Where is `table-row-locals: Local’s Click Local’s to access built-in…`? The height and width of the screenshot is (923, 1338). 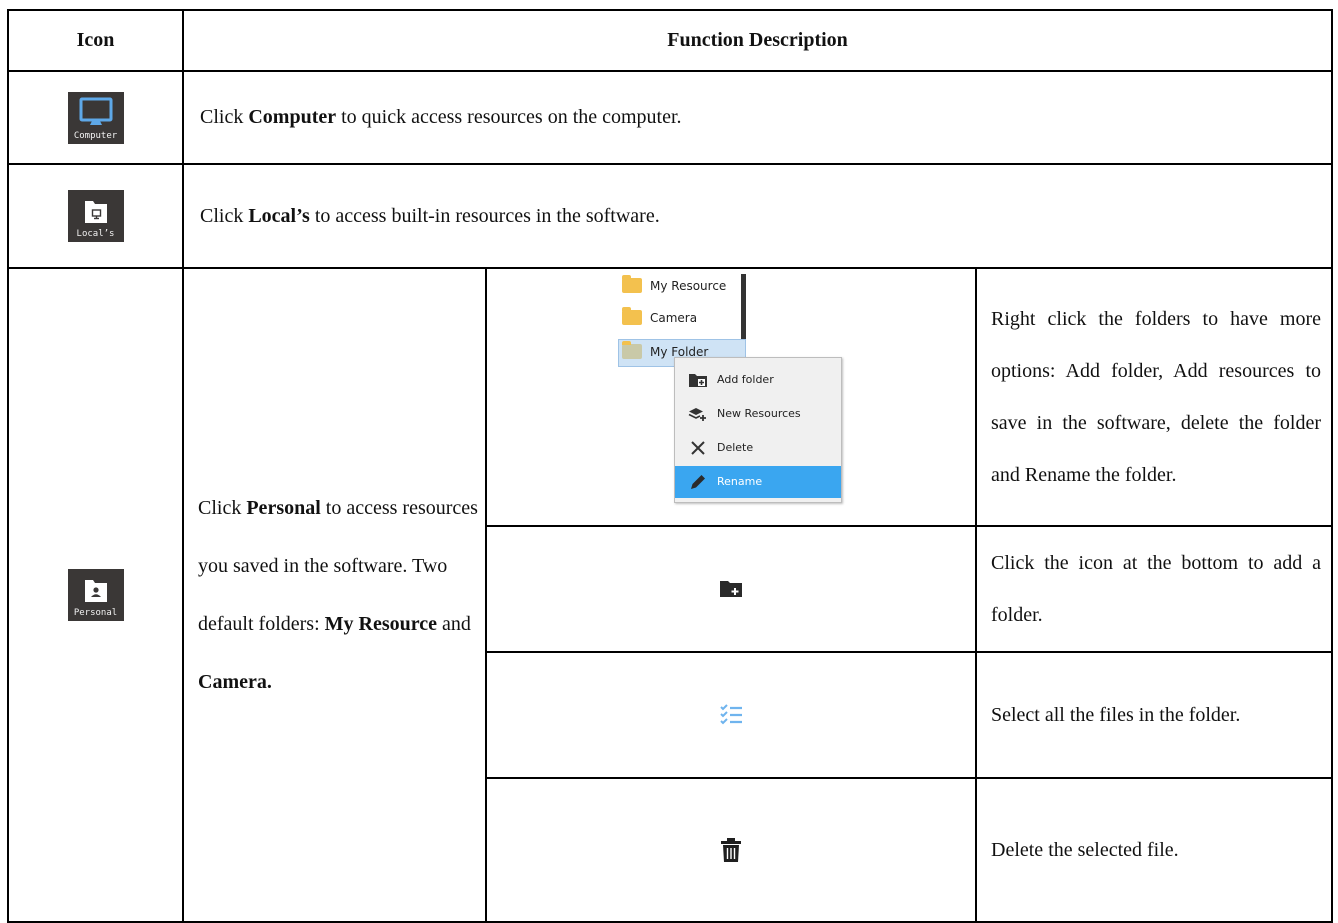 table-row-locals: Local’s Click Local’s to access built-in… is located at coordinates (670, 216).